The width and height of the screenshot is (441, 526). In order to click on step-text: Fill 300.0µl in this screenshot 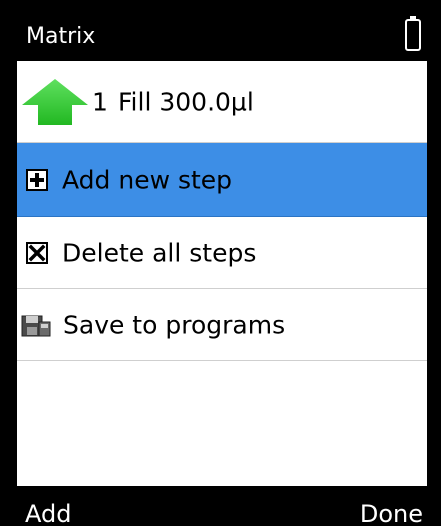, I will do `click(186, 101)`.